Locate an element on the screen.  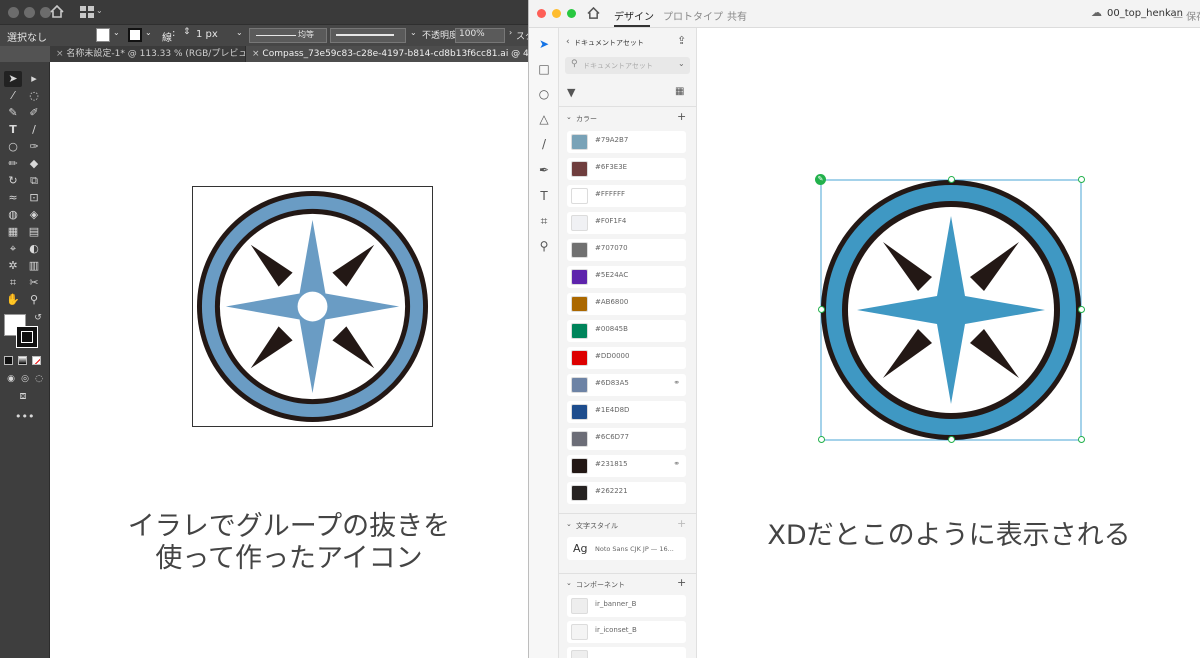
magic-wand-tool-icon: ⁄ is located at coordinates (13, 96).